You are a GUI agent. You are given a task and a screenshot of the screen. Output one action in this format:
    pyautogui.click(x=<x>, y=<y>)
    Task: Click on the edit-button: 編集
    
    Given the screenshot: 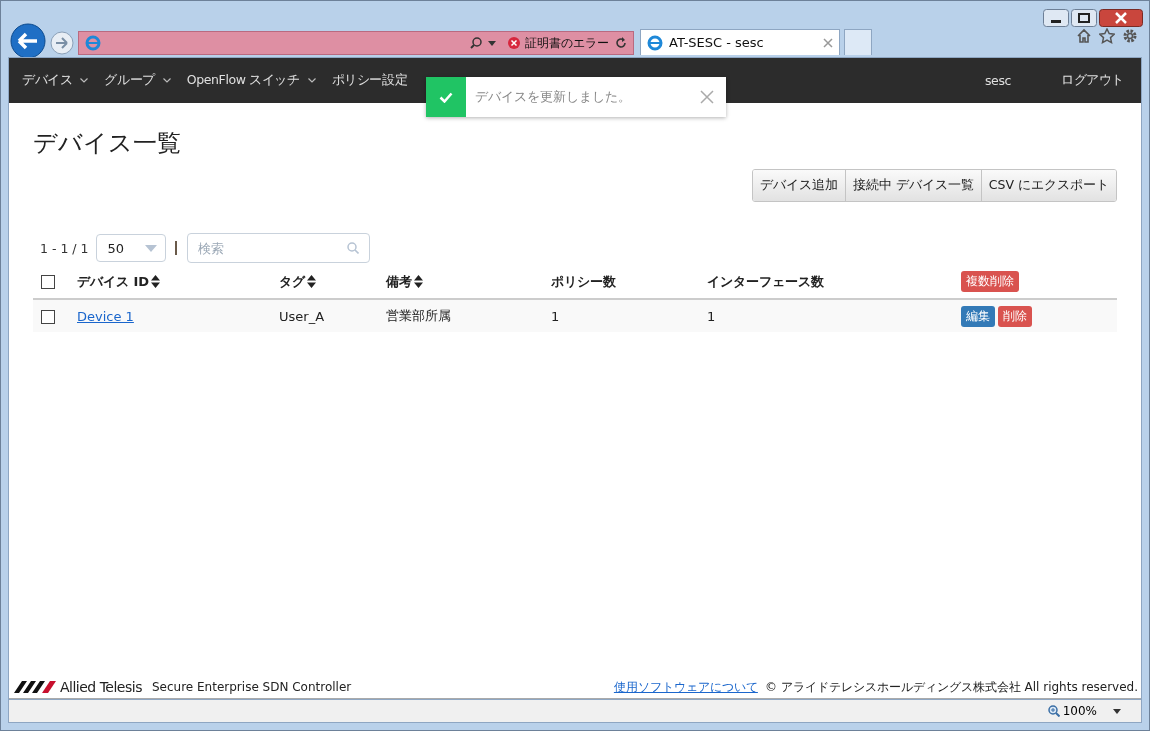 What is the action you would take?
    pyautogui.click(x=978, y=316)
    